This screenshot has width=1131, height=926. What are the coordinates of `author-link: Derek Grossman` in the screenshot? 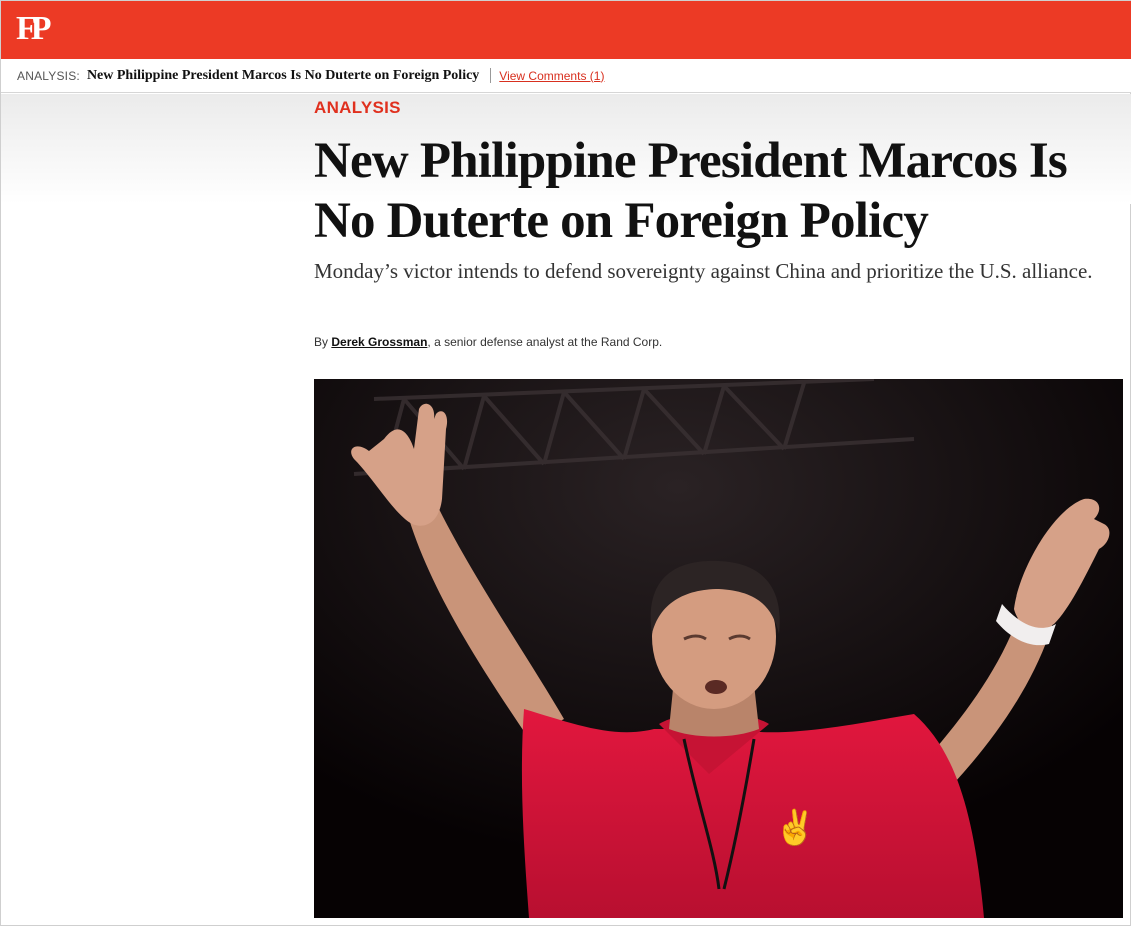 It's located at (379, 342).